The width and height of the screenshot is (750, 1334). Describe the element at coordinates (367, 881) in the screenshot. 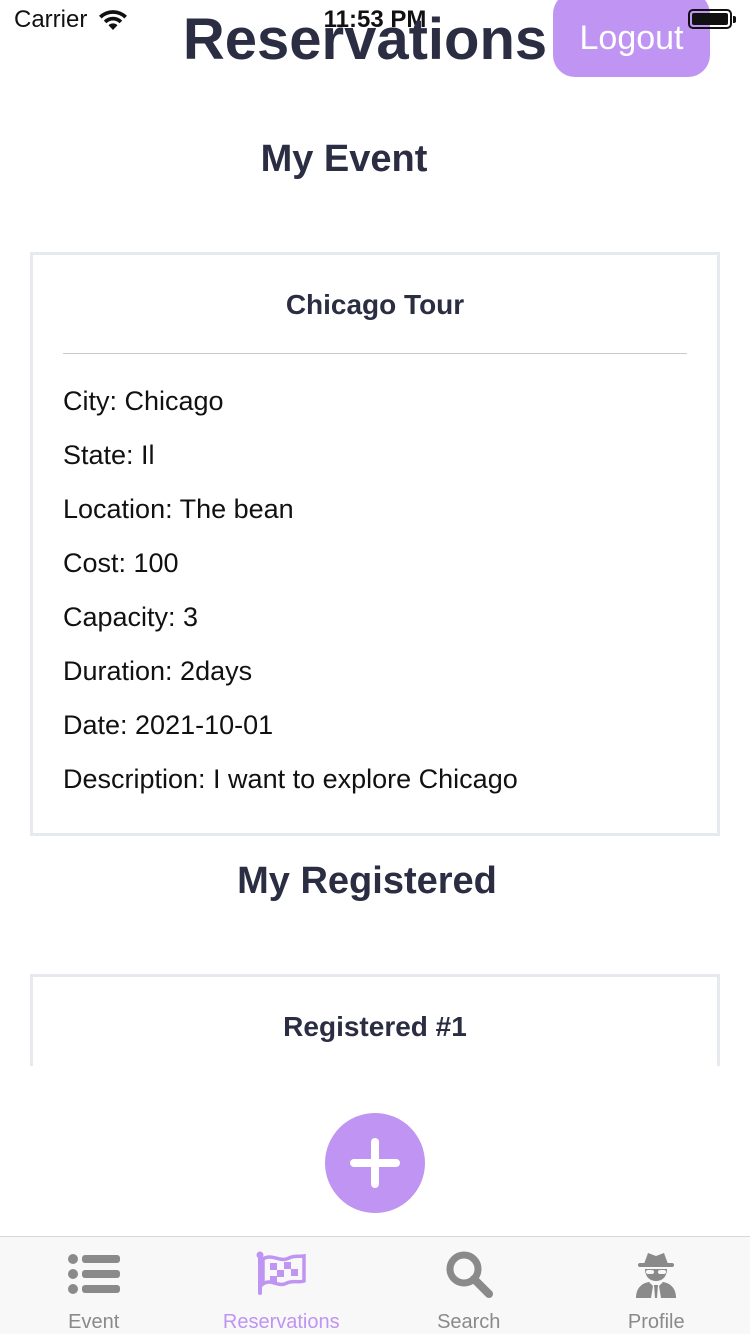

I see `my-registered-heading: My Registered` at that location.